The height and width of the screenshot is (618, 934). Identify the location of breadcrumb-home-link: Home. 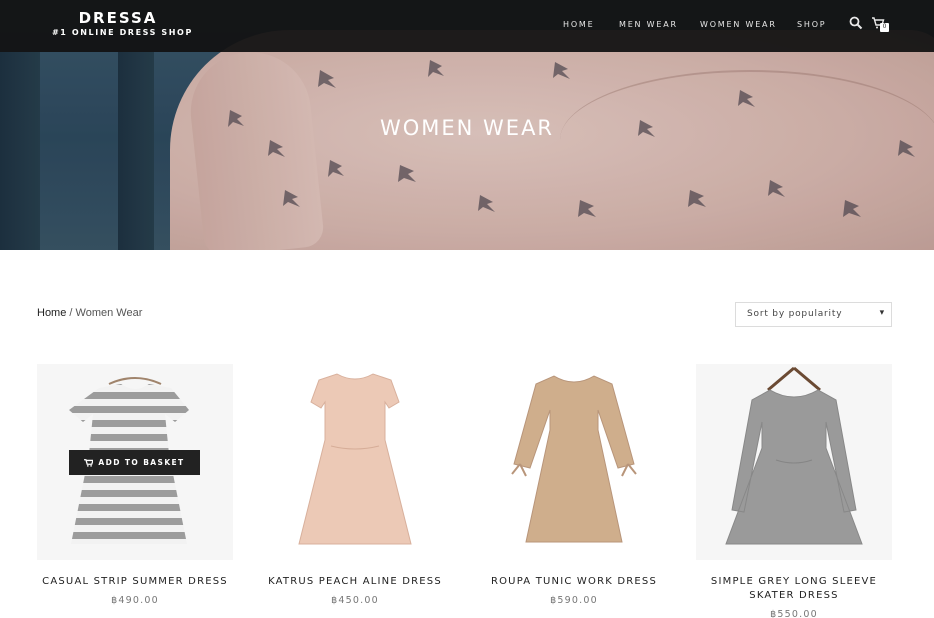
(51, 313).